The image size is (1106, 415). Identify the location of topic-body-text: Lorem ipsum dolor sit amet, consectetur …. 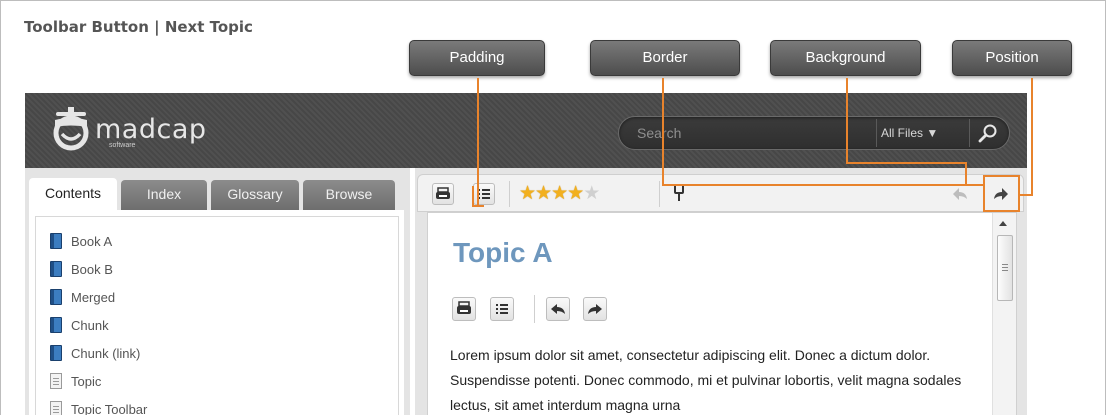
(706, 380).